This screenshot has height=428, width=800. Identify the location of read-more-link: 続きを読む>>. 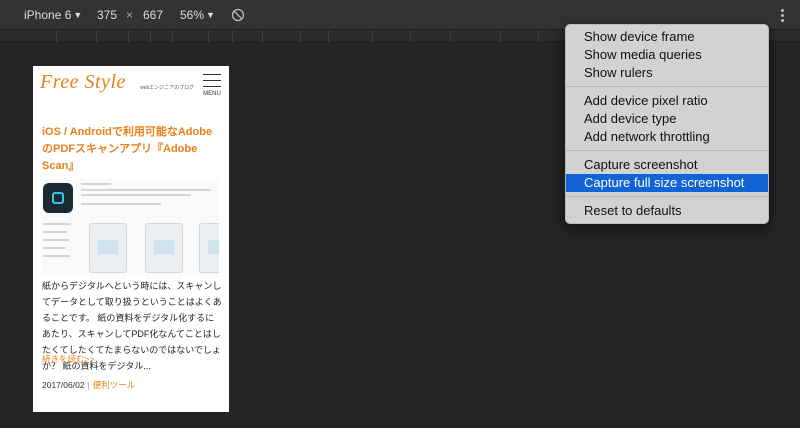
(68, 359).